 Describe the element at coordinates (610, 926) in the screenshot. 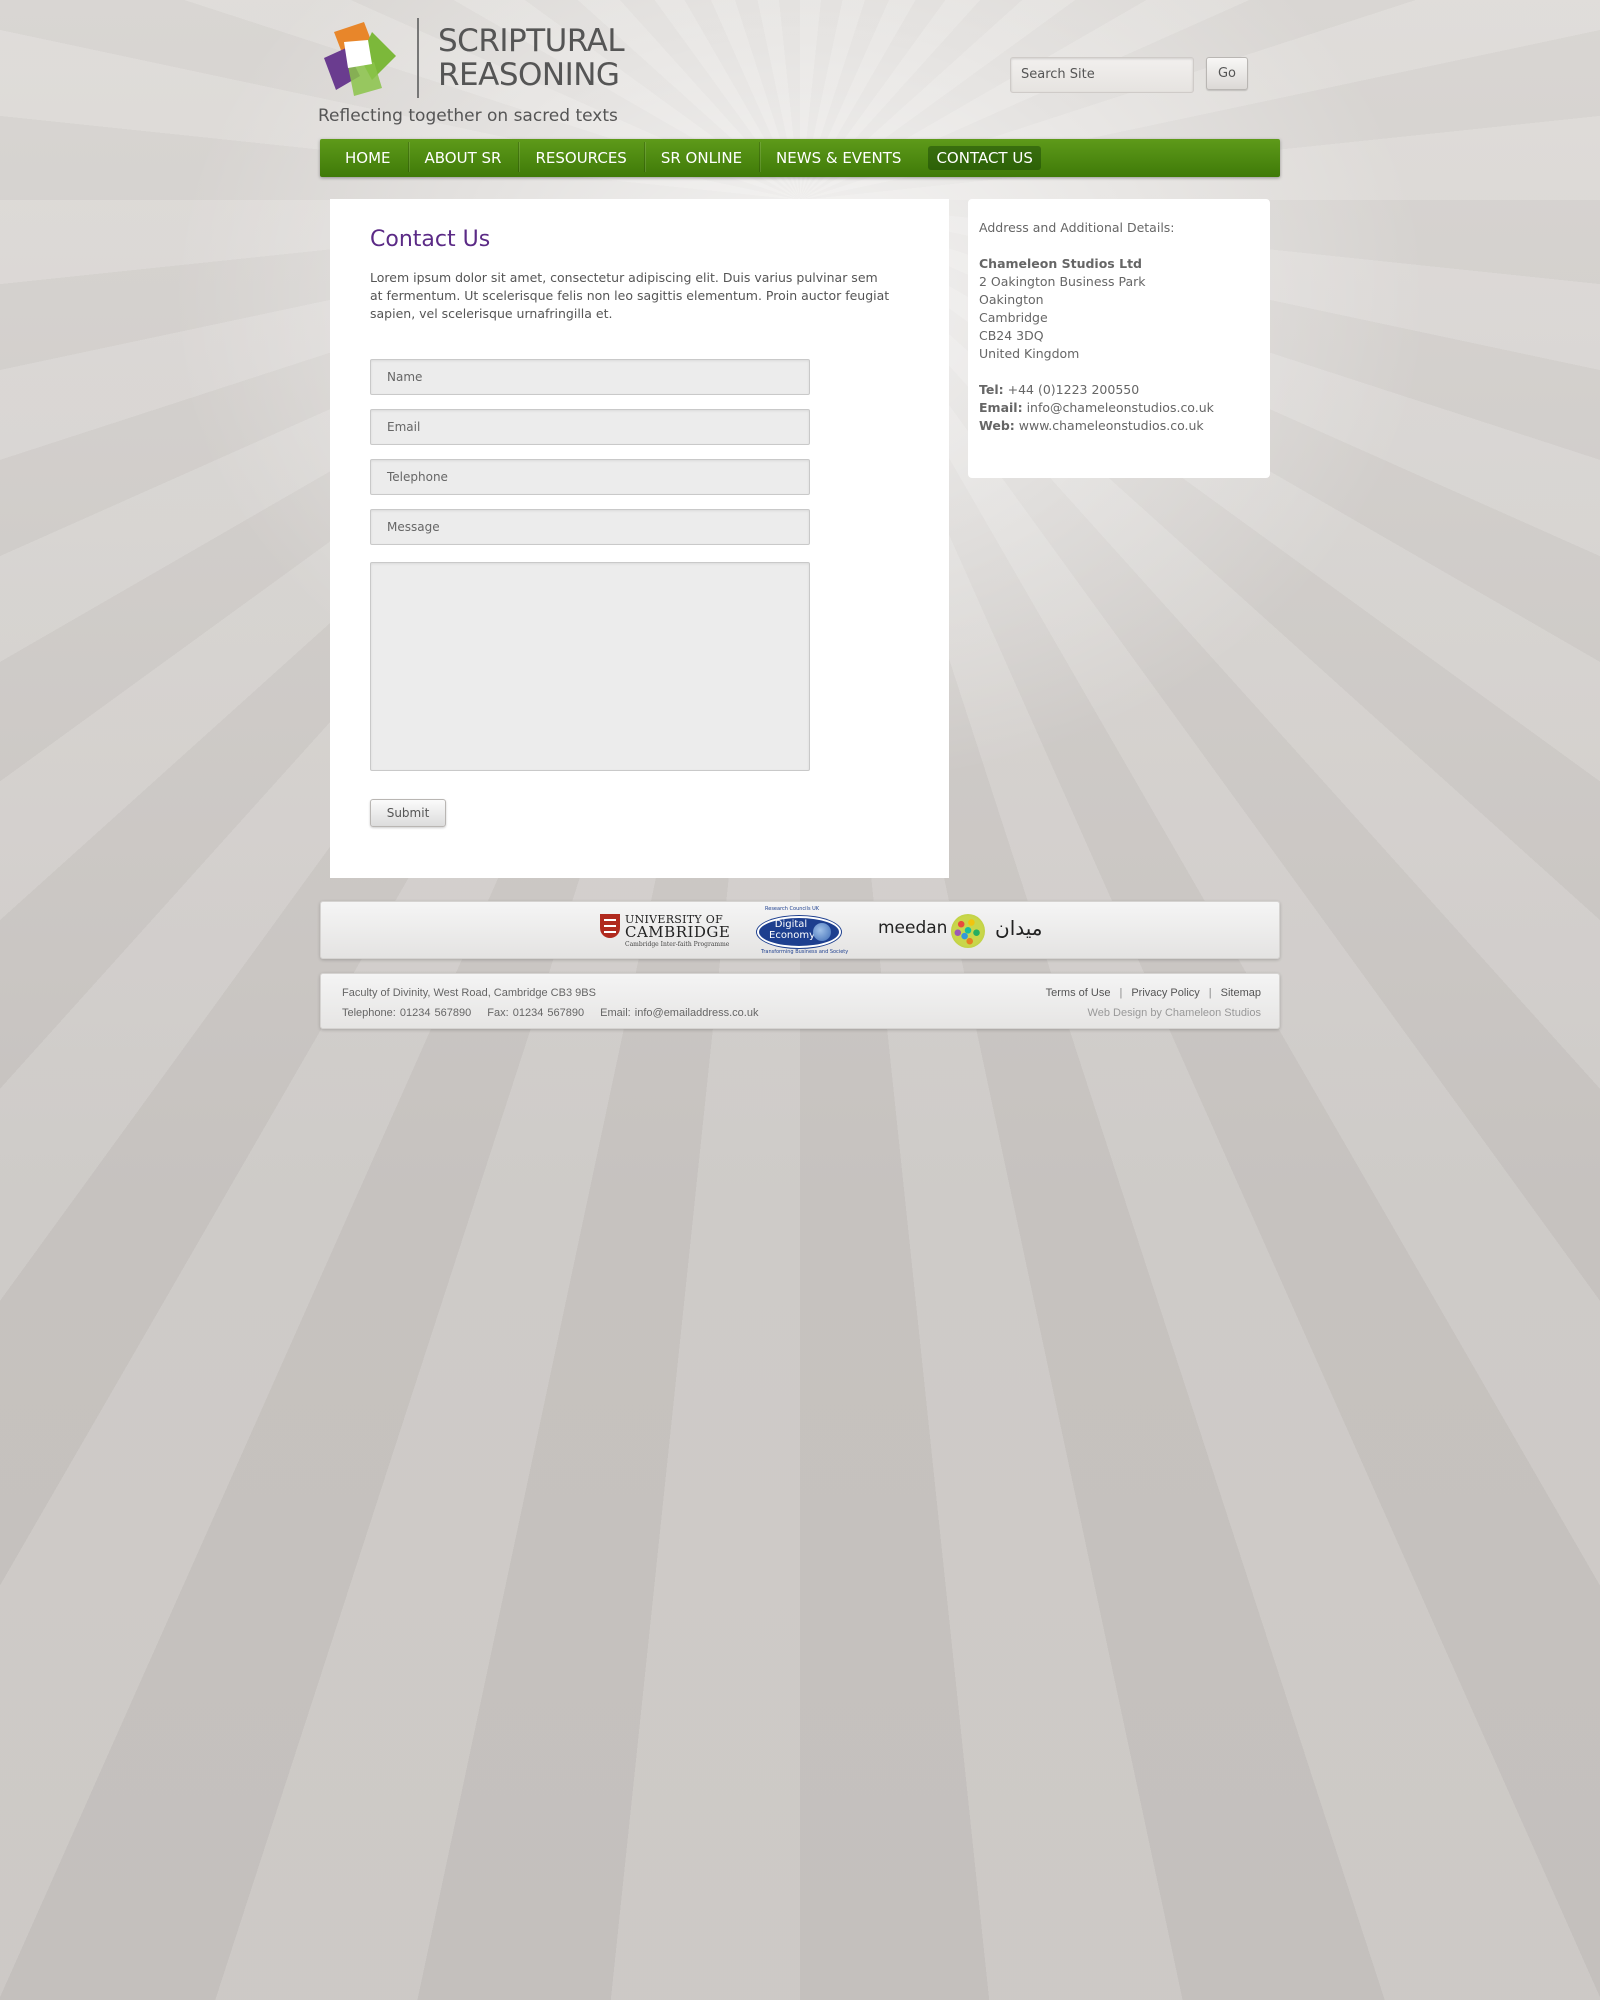

I see `cambridge-shield-icon` at that location.